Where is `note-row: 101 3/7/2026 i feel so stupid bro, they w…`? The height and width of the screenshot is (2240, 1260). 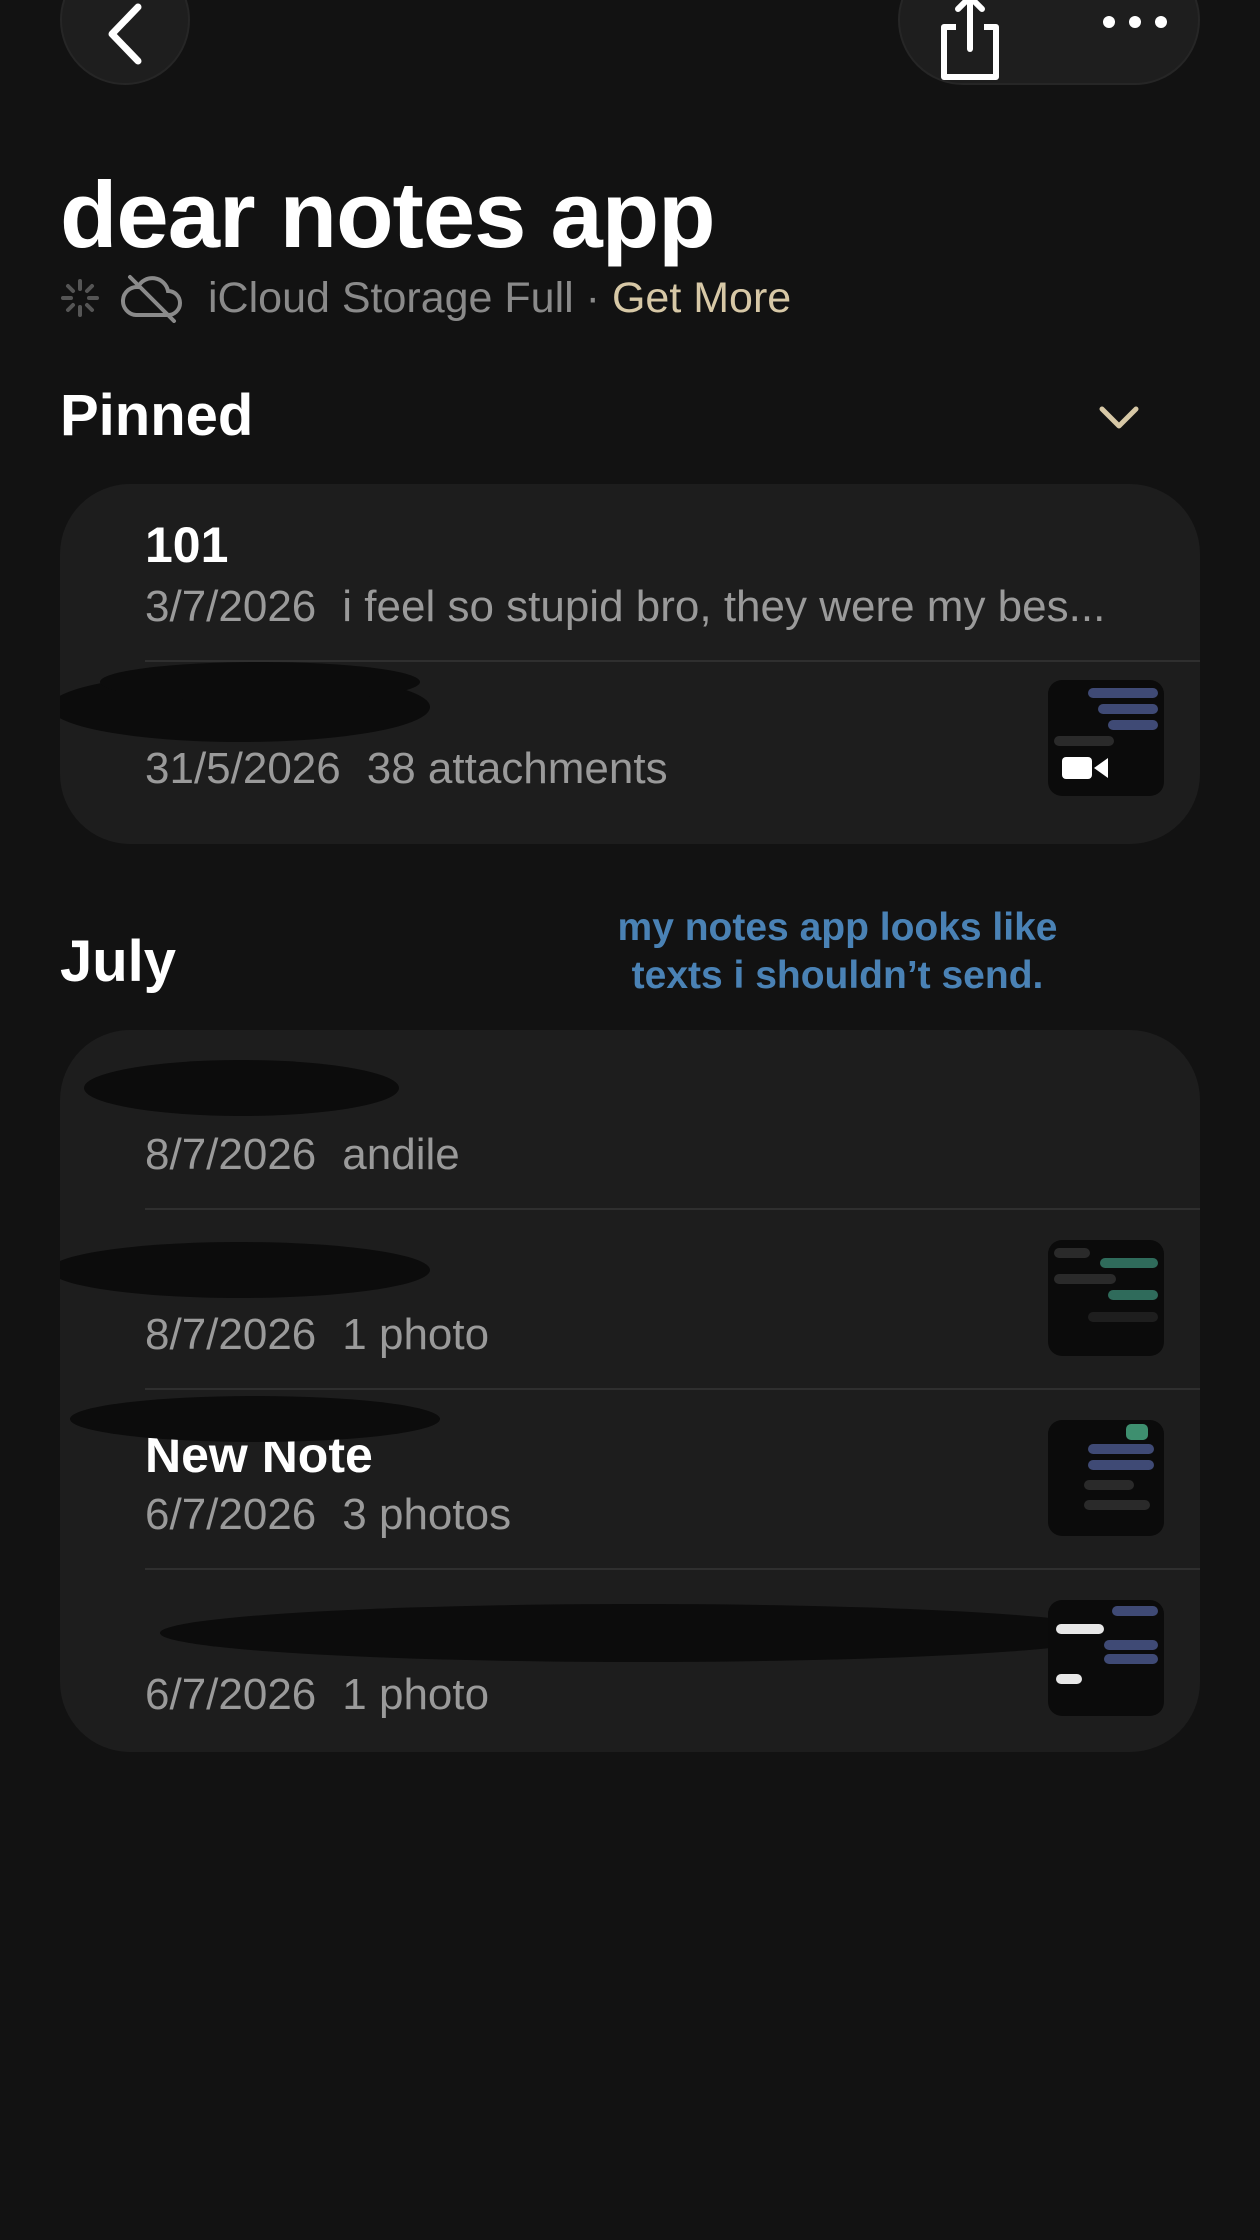 note-row: 101 3/7/2026 i feel so stupid bro, they w… is located at coordinates (630, 574).